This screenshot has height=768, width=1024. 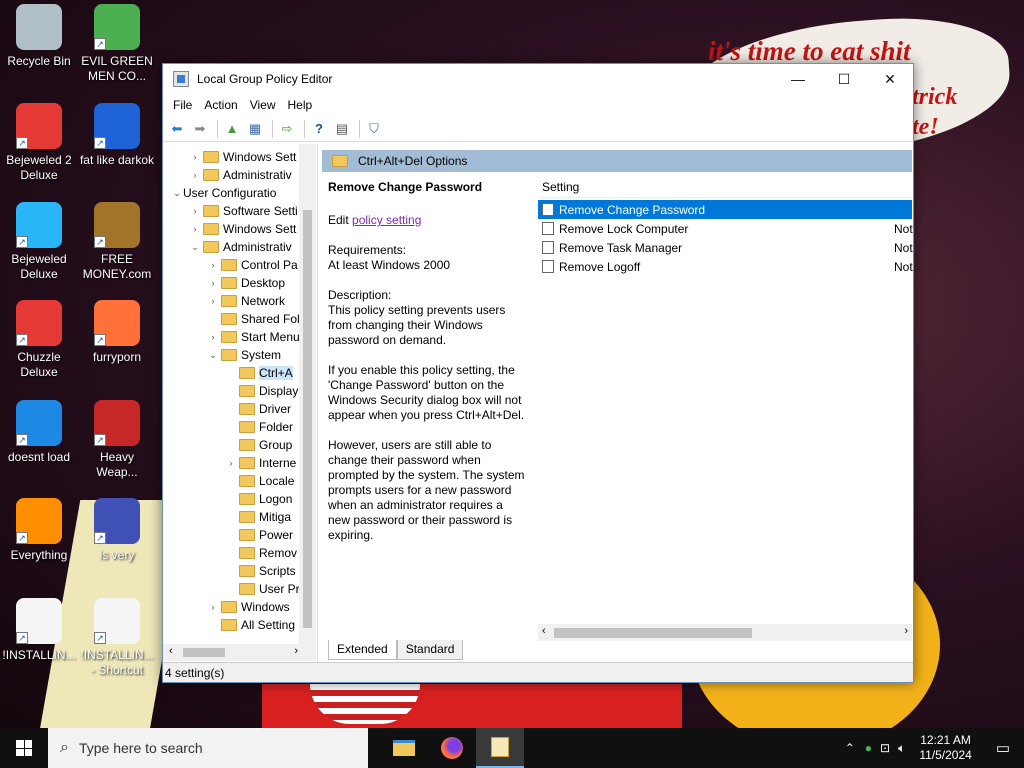 I want to click on tree-item: Scripts, so click(x=260, y=571).